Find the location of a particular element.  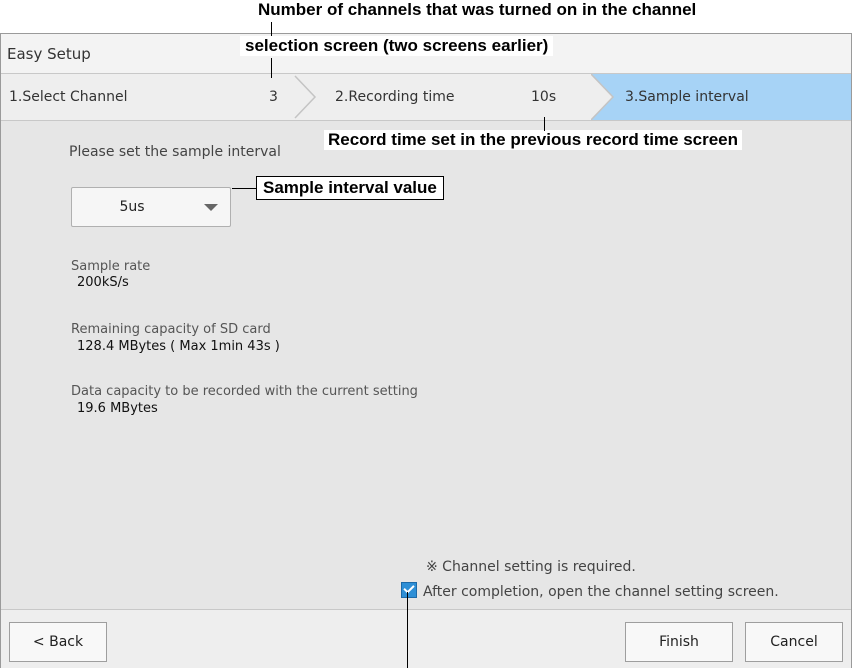

leader-line-sample-interval is located at coordinates (244, 188).